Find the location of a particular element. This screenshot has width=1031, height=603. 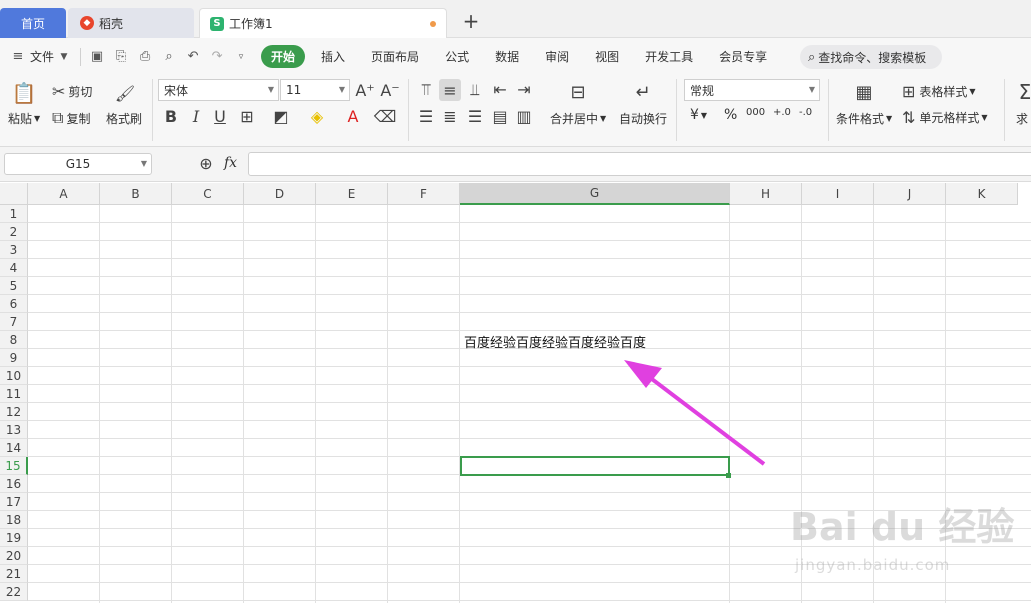

conditional-format-button: 条件格式 ▼ is located at coordinates (864, 118).